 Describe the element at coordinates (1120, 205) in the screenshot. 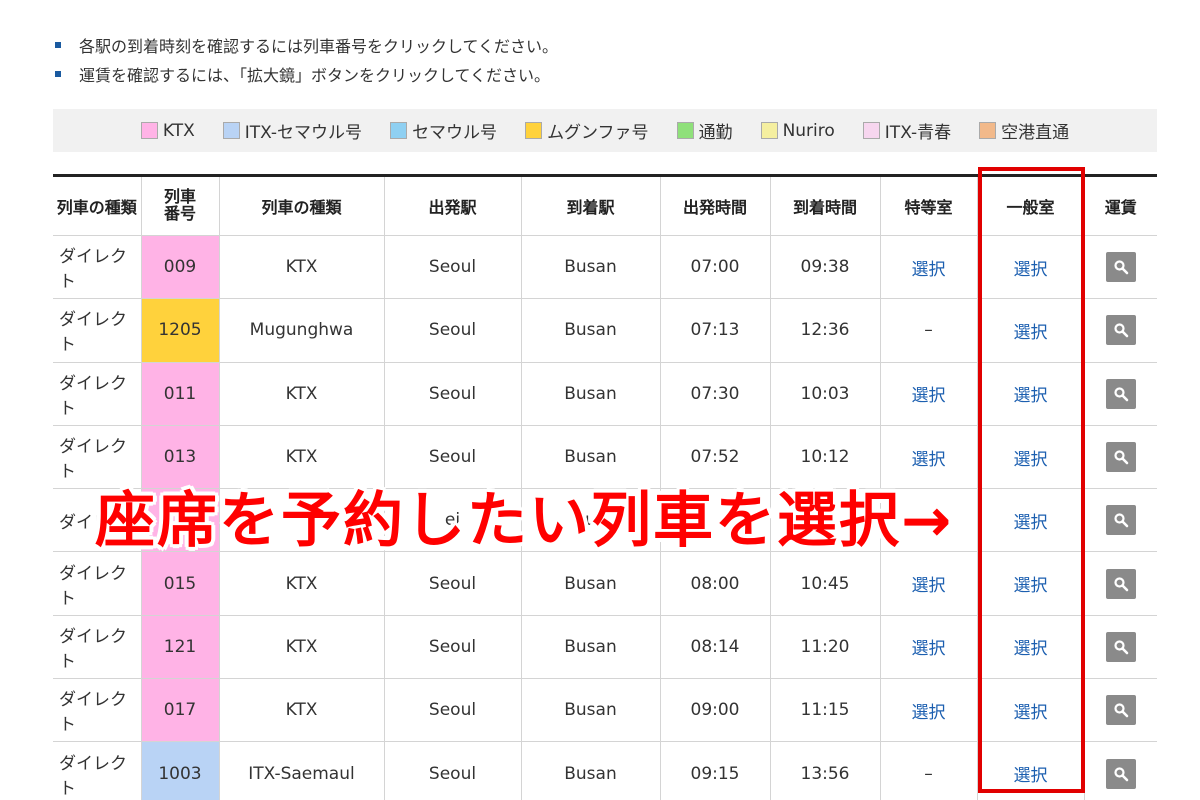

I see `header-fare: 運賃` at that location.